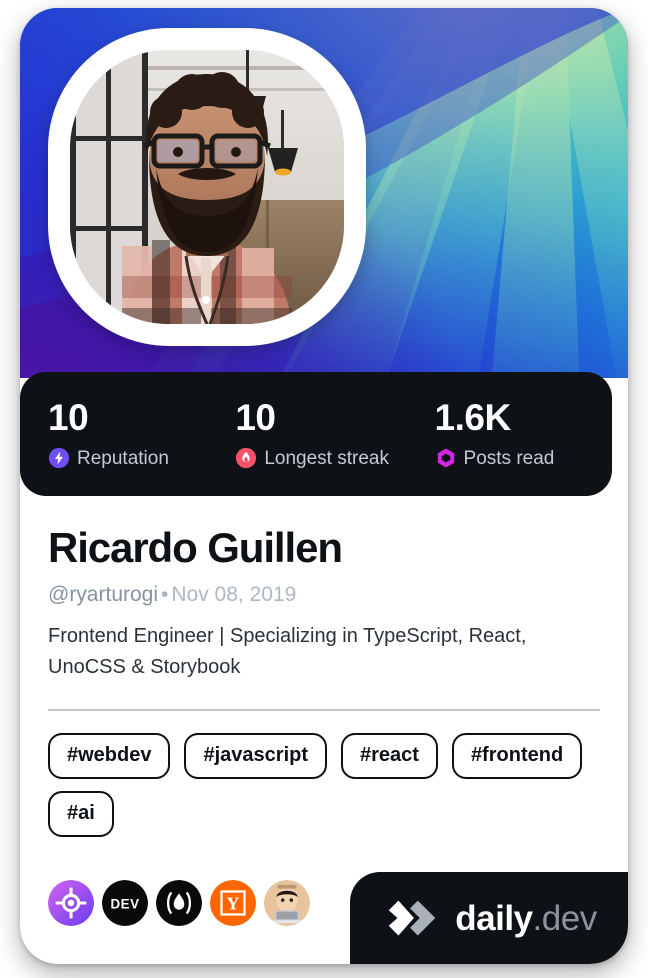 The height and width of the screenshot is (978, 648). I want to click on hacker-news-source-icon: Y, so click(233, 903).